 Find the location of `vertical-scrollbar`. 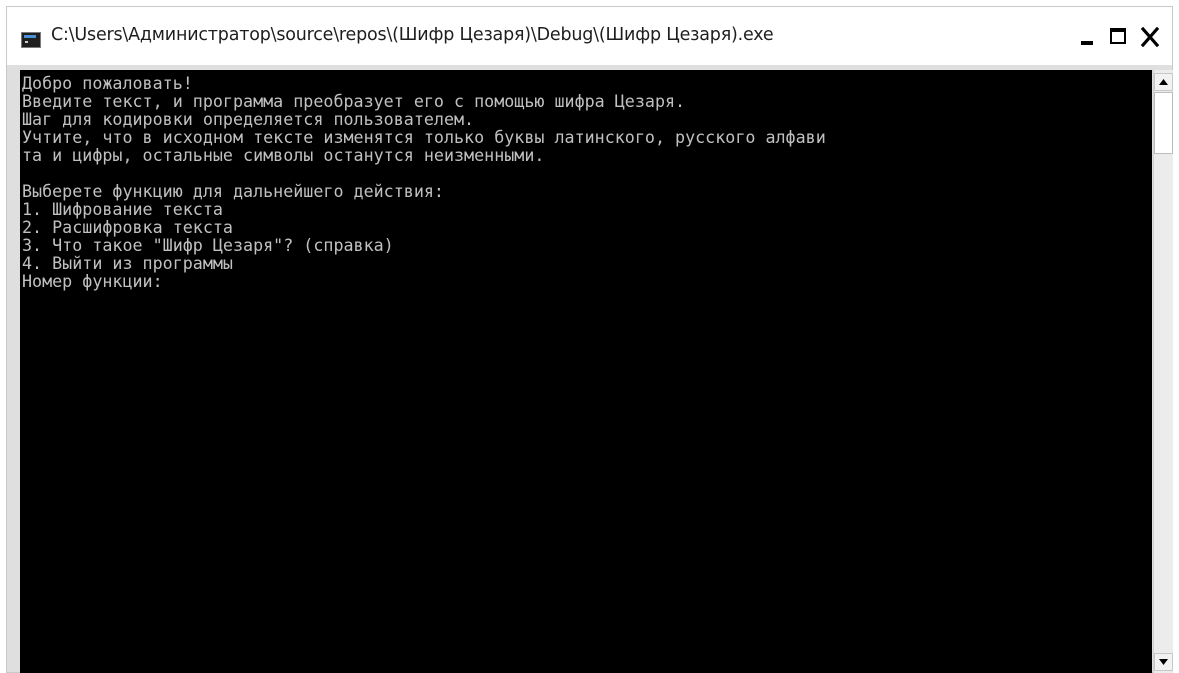

vertical-scrollbar is located at coordinates (1163, 371).